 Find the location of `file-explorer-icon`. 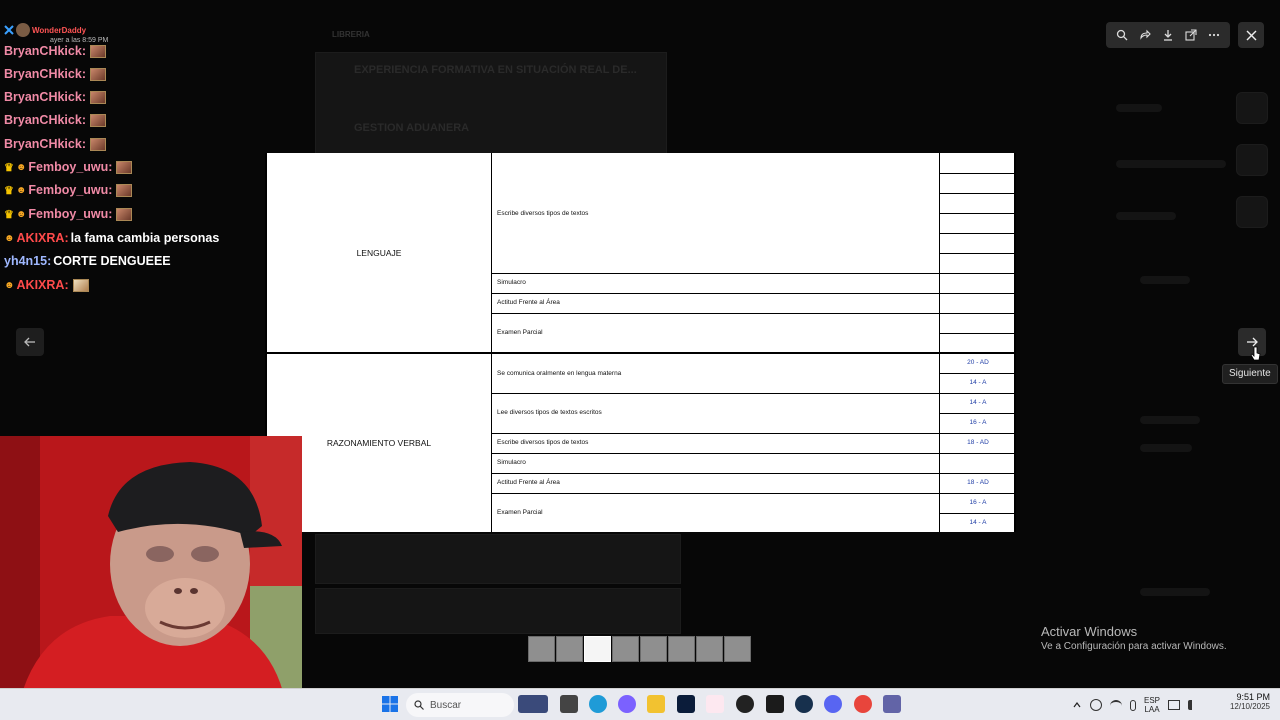

file-explorer-icon is located at coordinates (656, 704).